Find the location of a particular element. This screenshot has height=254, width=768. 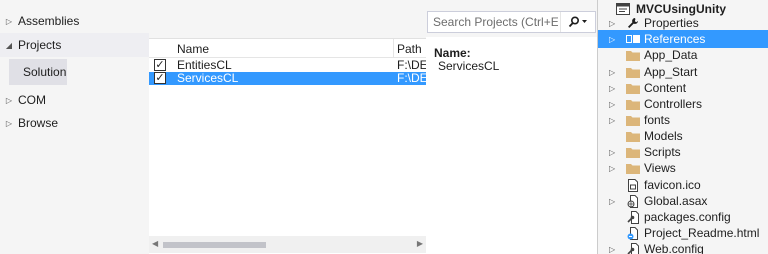

category-label: Browse is located at coordinates (38, 123).